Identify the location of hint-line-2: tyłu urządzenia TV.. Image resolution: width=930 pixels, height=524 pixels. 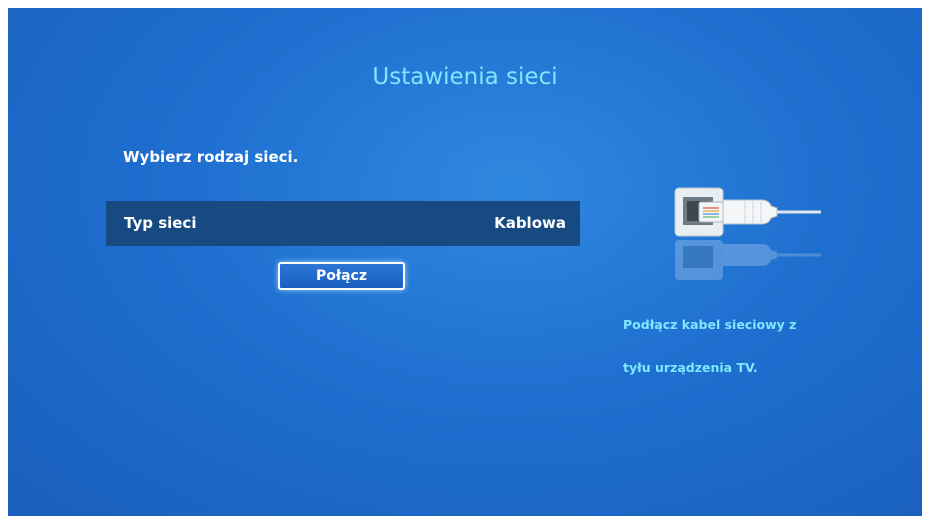
(690, 367).